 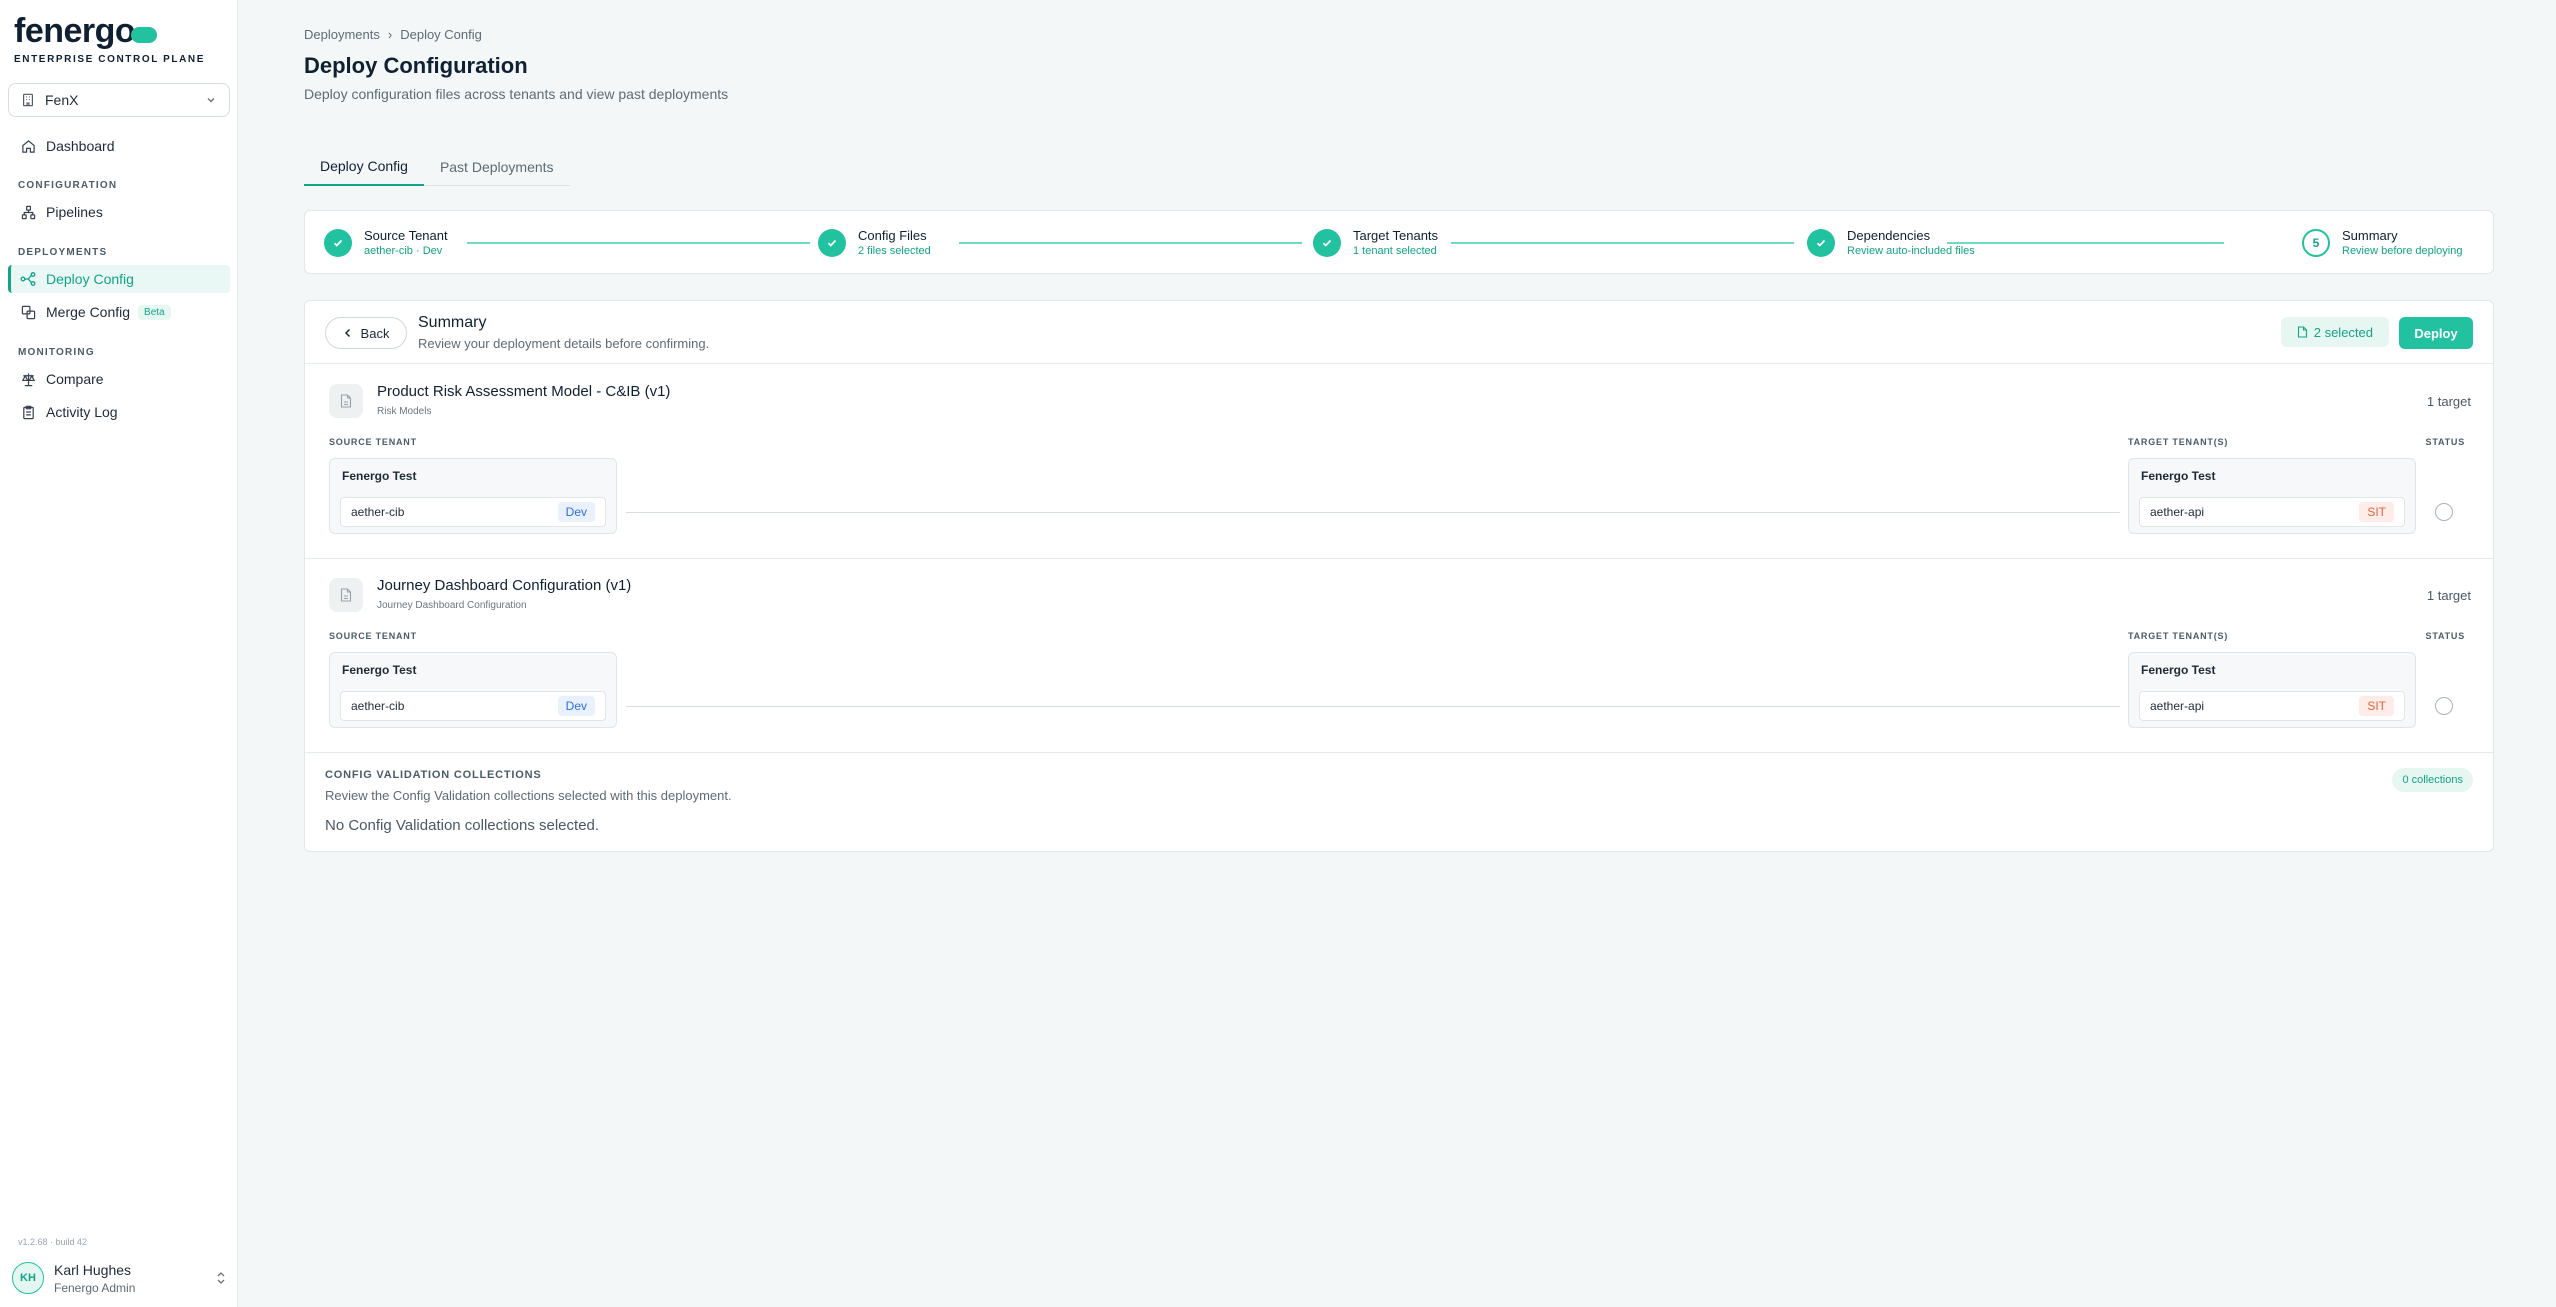 What do you see at coordinates (28, 1278) in the screenshot?
I see `avatar: KH` at bounding box center [28, 1278].